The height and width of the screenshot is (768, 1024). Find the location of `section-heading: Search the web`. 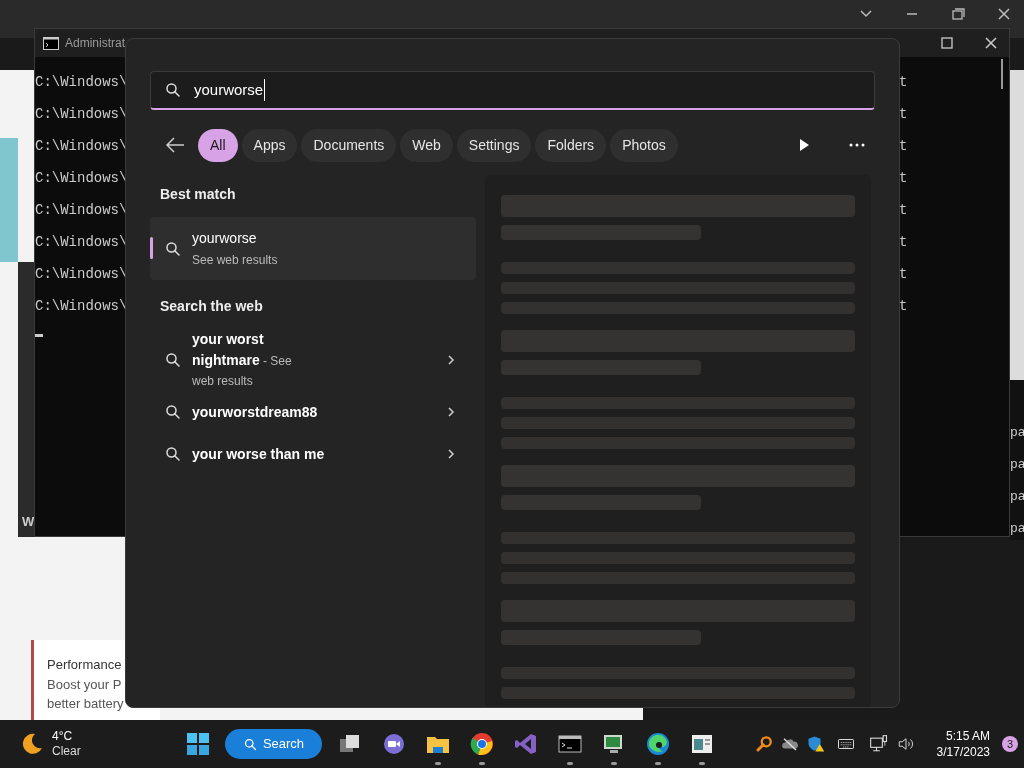

section-heading: Search the web is located at coordinates (211, 306).